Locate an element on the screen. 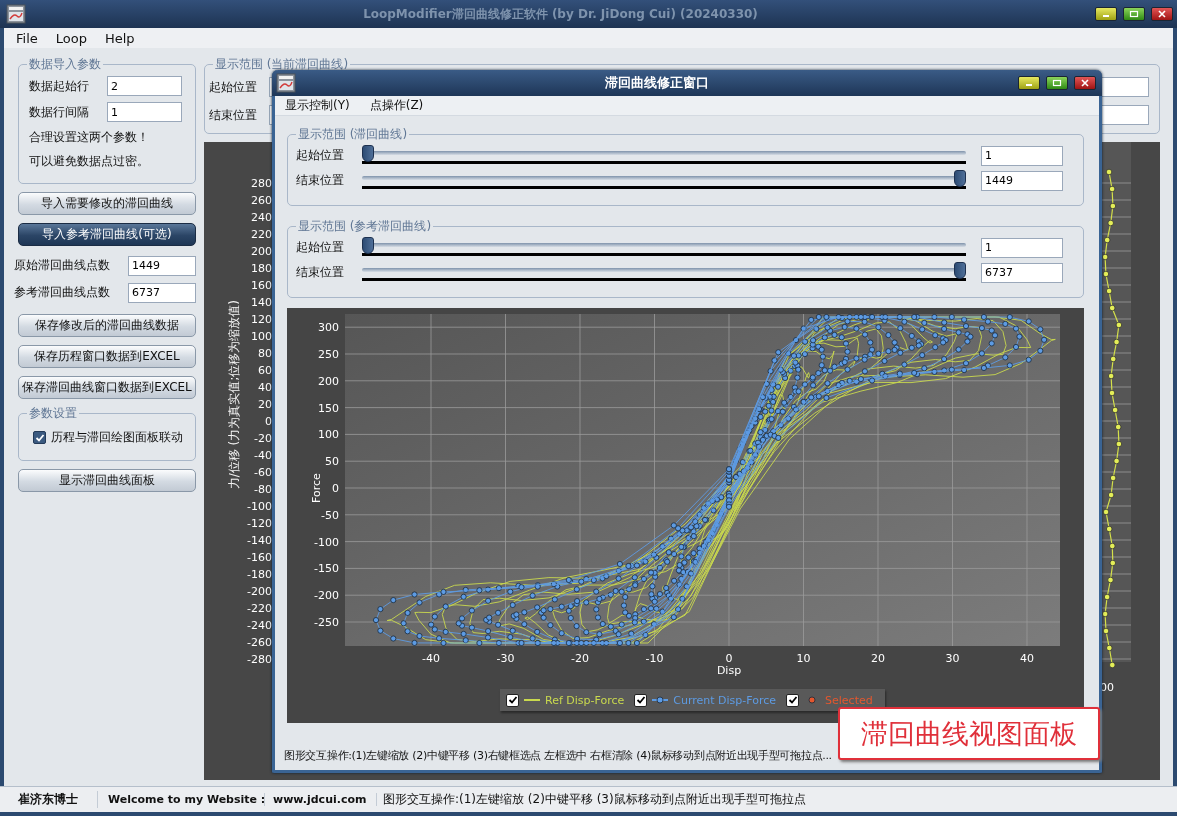  slider-label: 结束位置 is located at coordinates (320, 272).